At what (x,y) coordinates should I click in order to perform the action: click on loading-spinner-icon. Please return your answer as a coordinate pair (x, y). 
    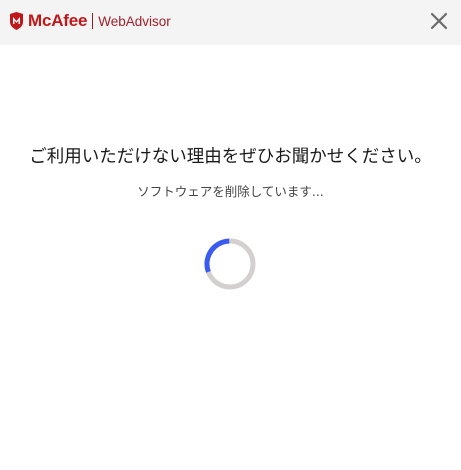
    Looking at the image, I should click on (230, 264).